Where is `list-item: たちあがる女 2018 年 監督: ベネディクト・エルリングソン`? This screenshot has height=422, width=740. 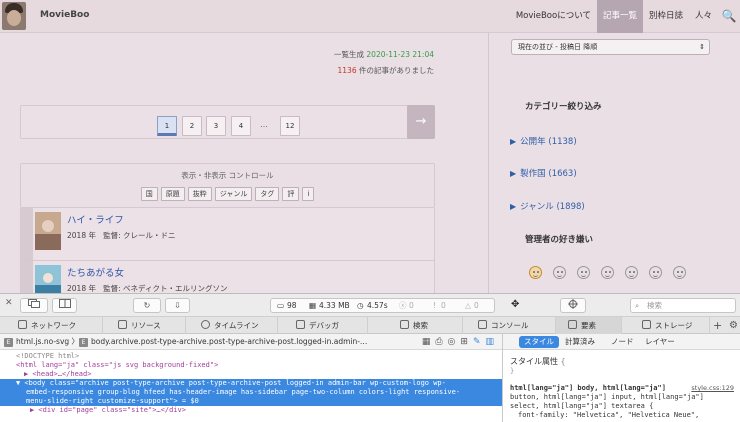 list-item: たちあがる女 2018 年 監督: ベネディクト・エルリングソン is located at coordinates (227, 277).